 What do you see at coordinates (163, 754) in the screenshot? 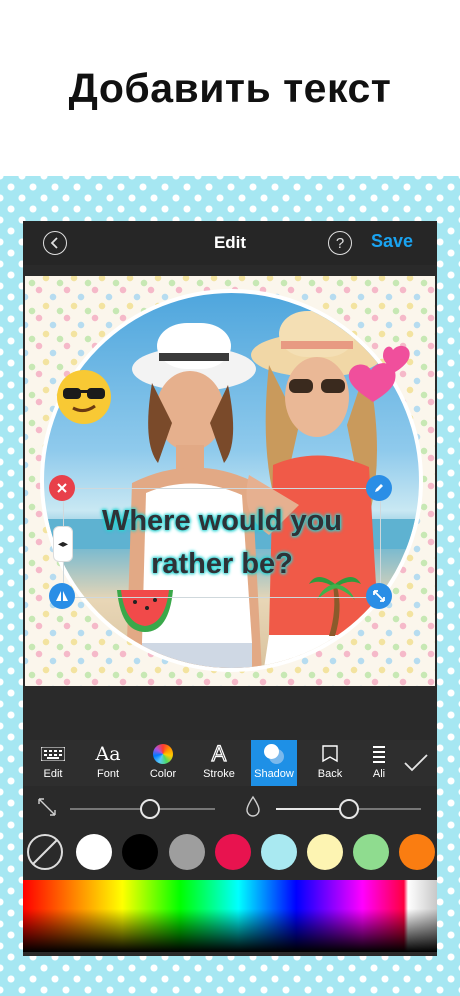
I see `color-wheel-icon` at bounding box center [163, 754].